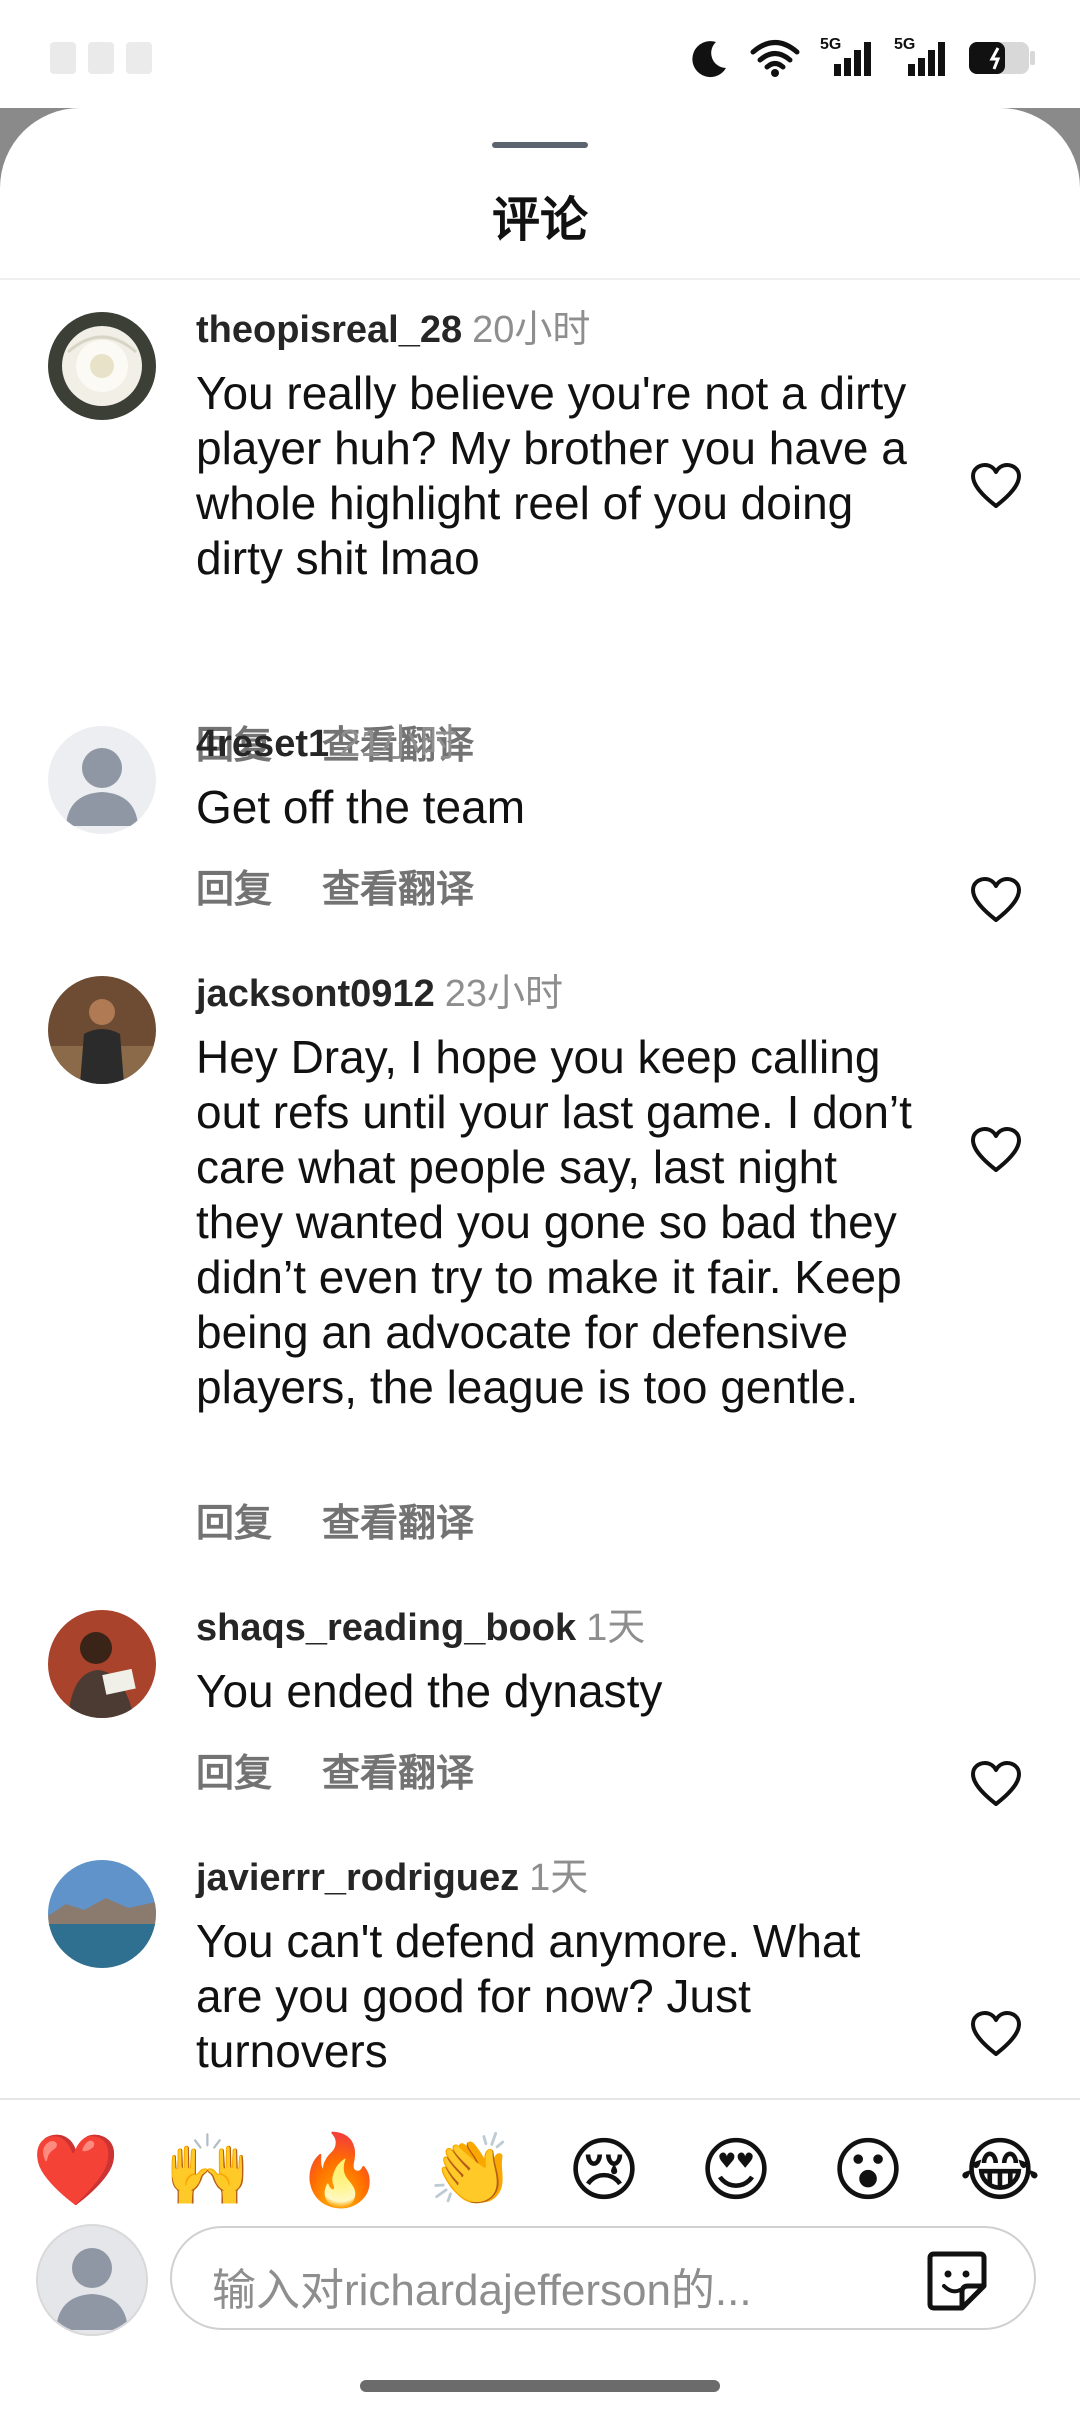 This screenshot has width=1080, height=2414. Describe the element at coordinates (1002, 58) in the screenshot. I see `battery-icon` at that location.